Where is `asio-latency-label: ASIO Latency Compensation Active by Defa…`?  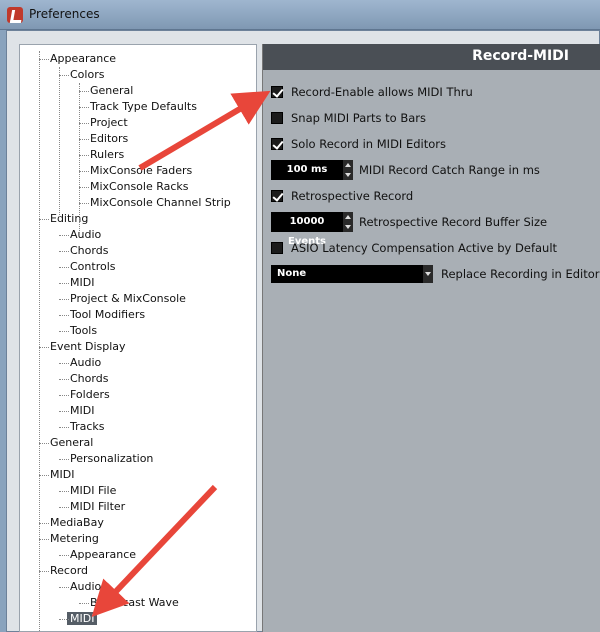 asio-latency-label: ASIO Latency Compensation Active by Defa… is located at coordinates (424, 248).